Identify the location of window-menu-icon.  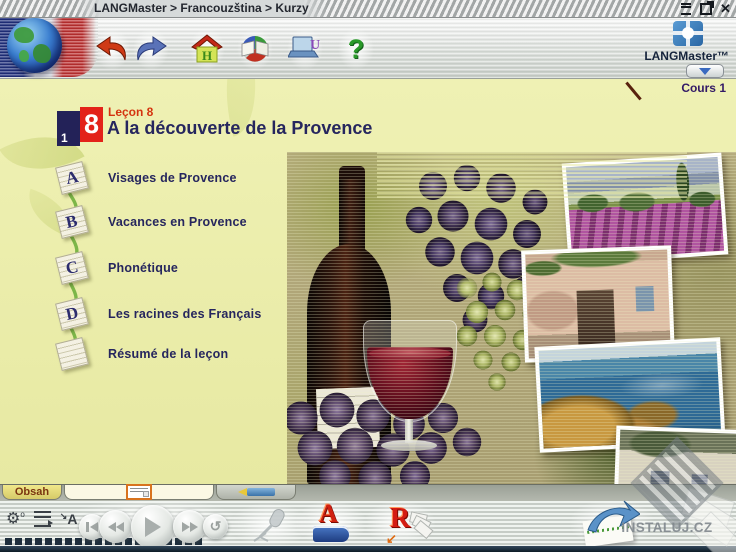
(685, 9).